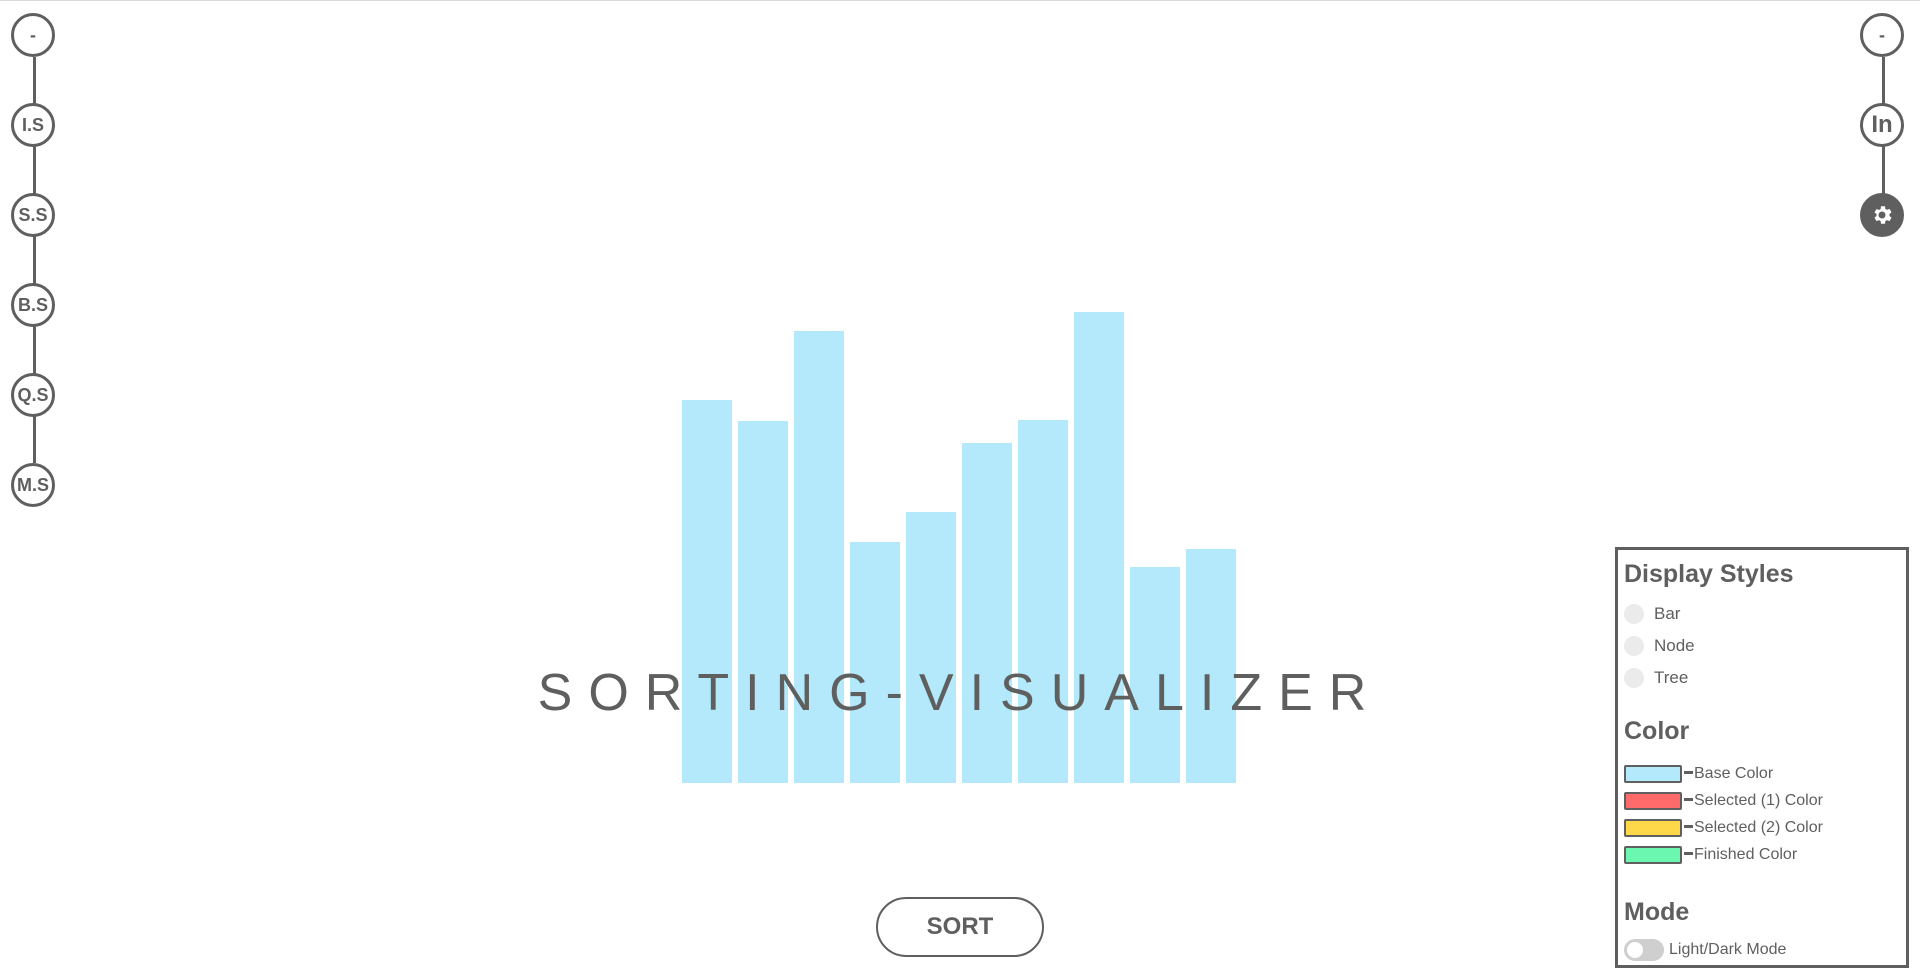 This screenshot has width=1920, height=977. I want to click on selected-1-color-row: Selected (1) Color, so click(1723, 801).